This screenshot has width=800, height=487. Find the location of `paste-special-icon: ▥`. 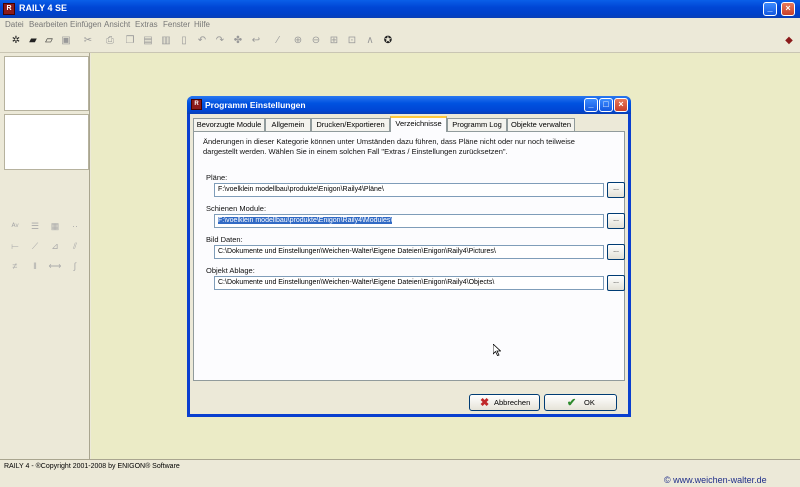

paste-special-icon: ▥ is located at coordinates (166, 41).